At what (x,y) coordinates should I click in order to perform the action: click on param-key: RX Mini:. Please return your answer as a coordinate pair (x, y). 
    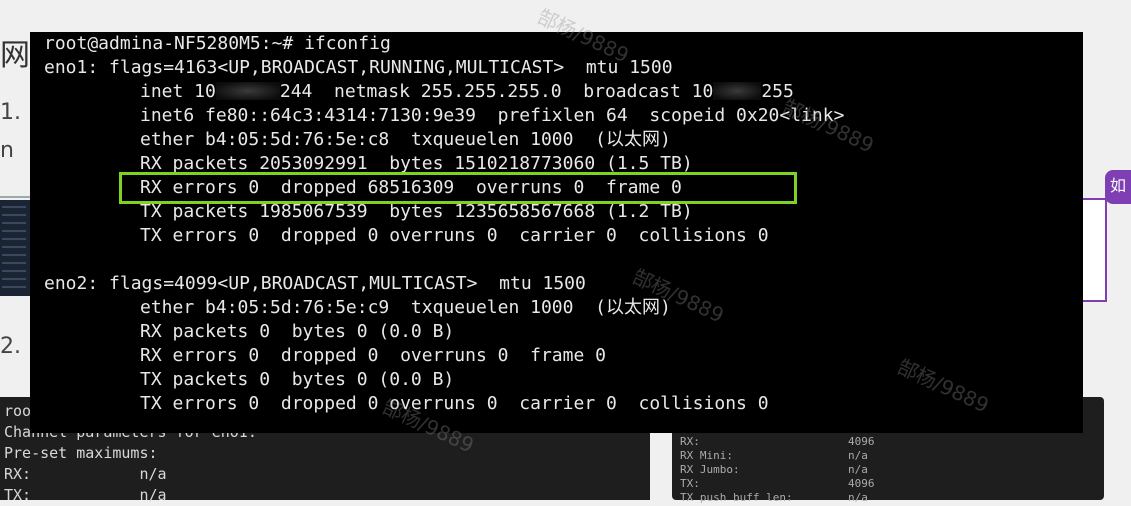
    Looking at the image, I should click on (706, 455).